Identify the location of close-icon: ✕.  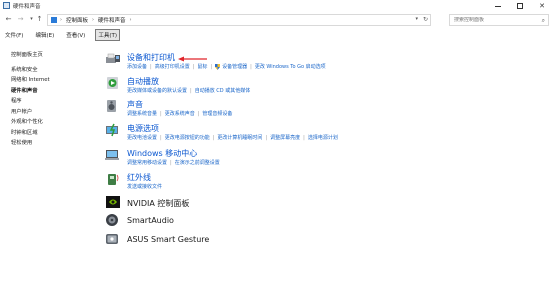
(542, 6).